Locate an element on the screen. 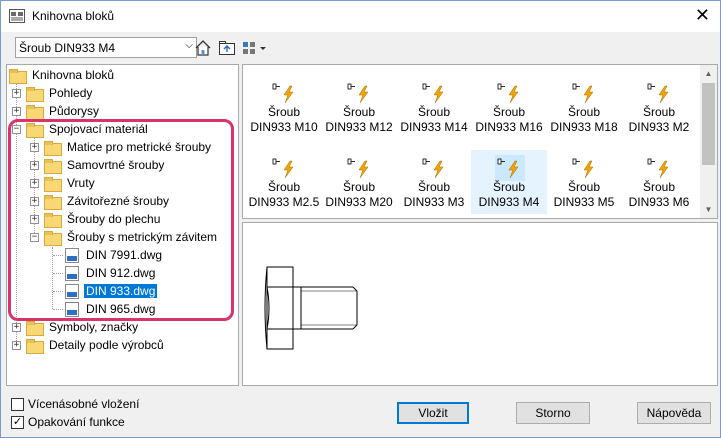  block-item: Šroub DIN933 M2.5 is located at coordinates (284, 182).